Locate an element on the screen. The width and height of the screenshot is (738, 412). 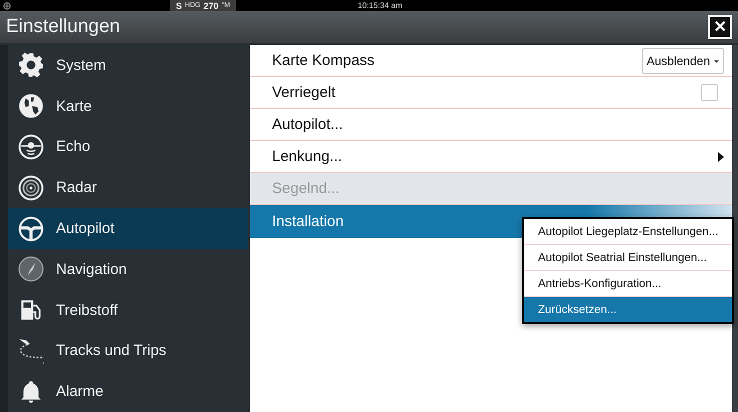
radar-icon is located at coordinates (31, 187).